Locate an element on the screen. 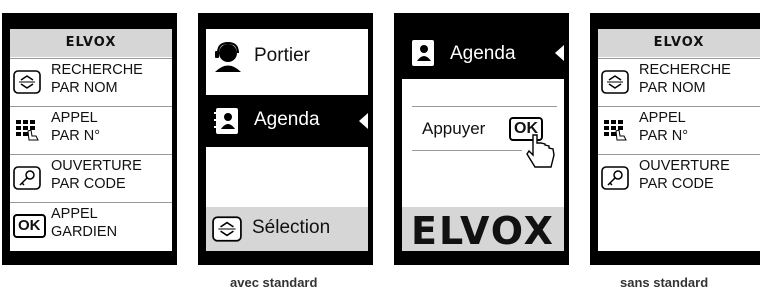  caption-without-standard: sans standard is located at coordinates (664, 282).